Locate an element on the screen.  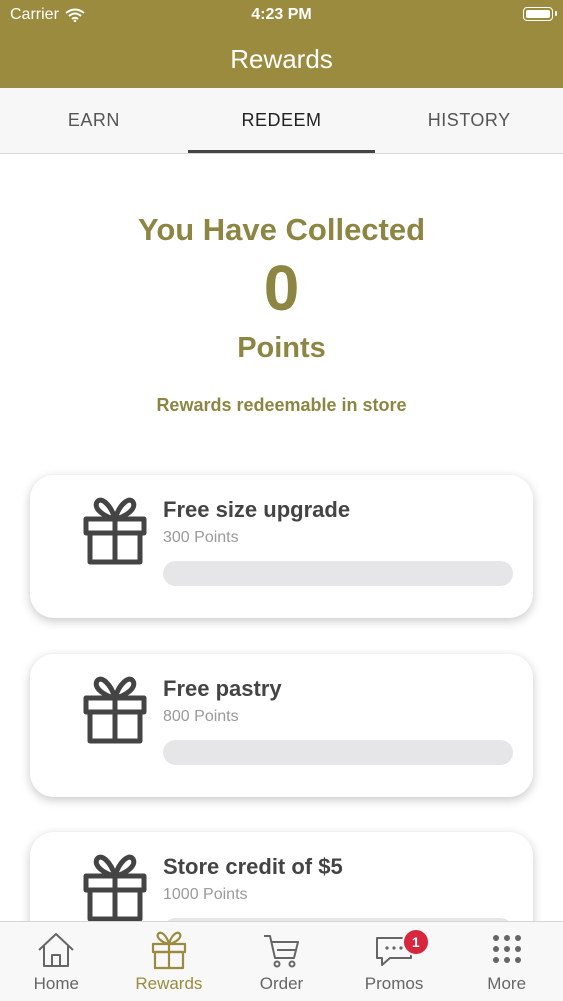
points-value: 0 is located at coordinates (281, 288).